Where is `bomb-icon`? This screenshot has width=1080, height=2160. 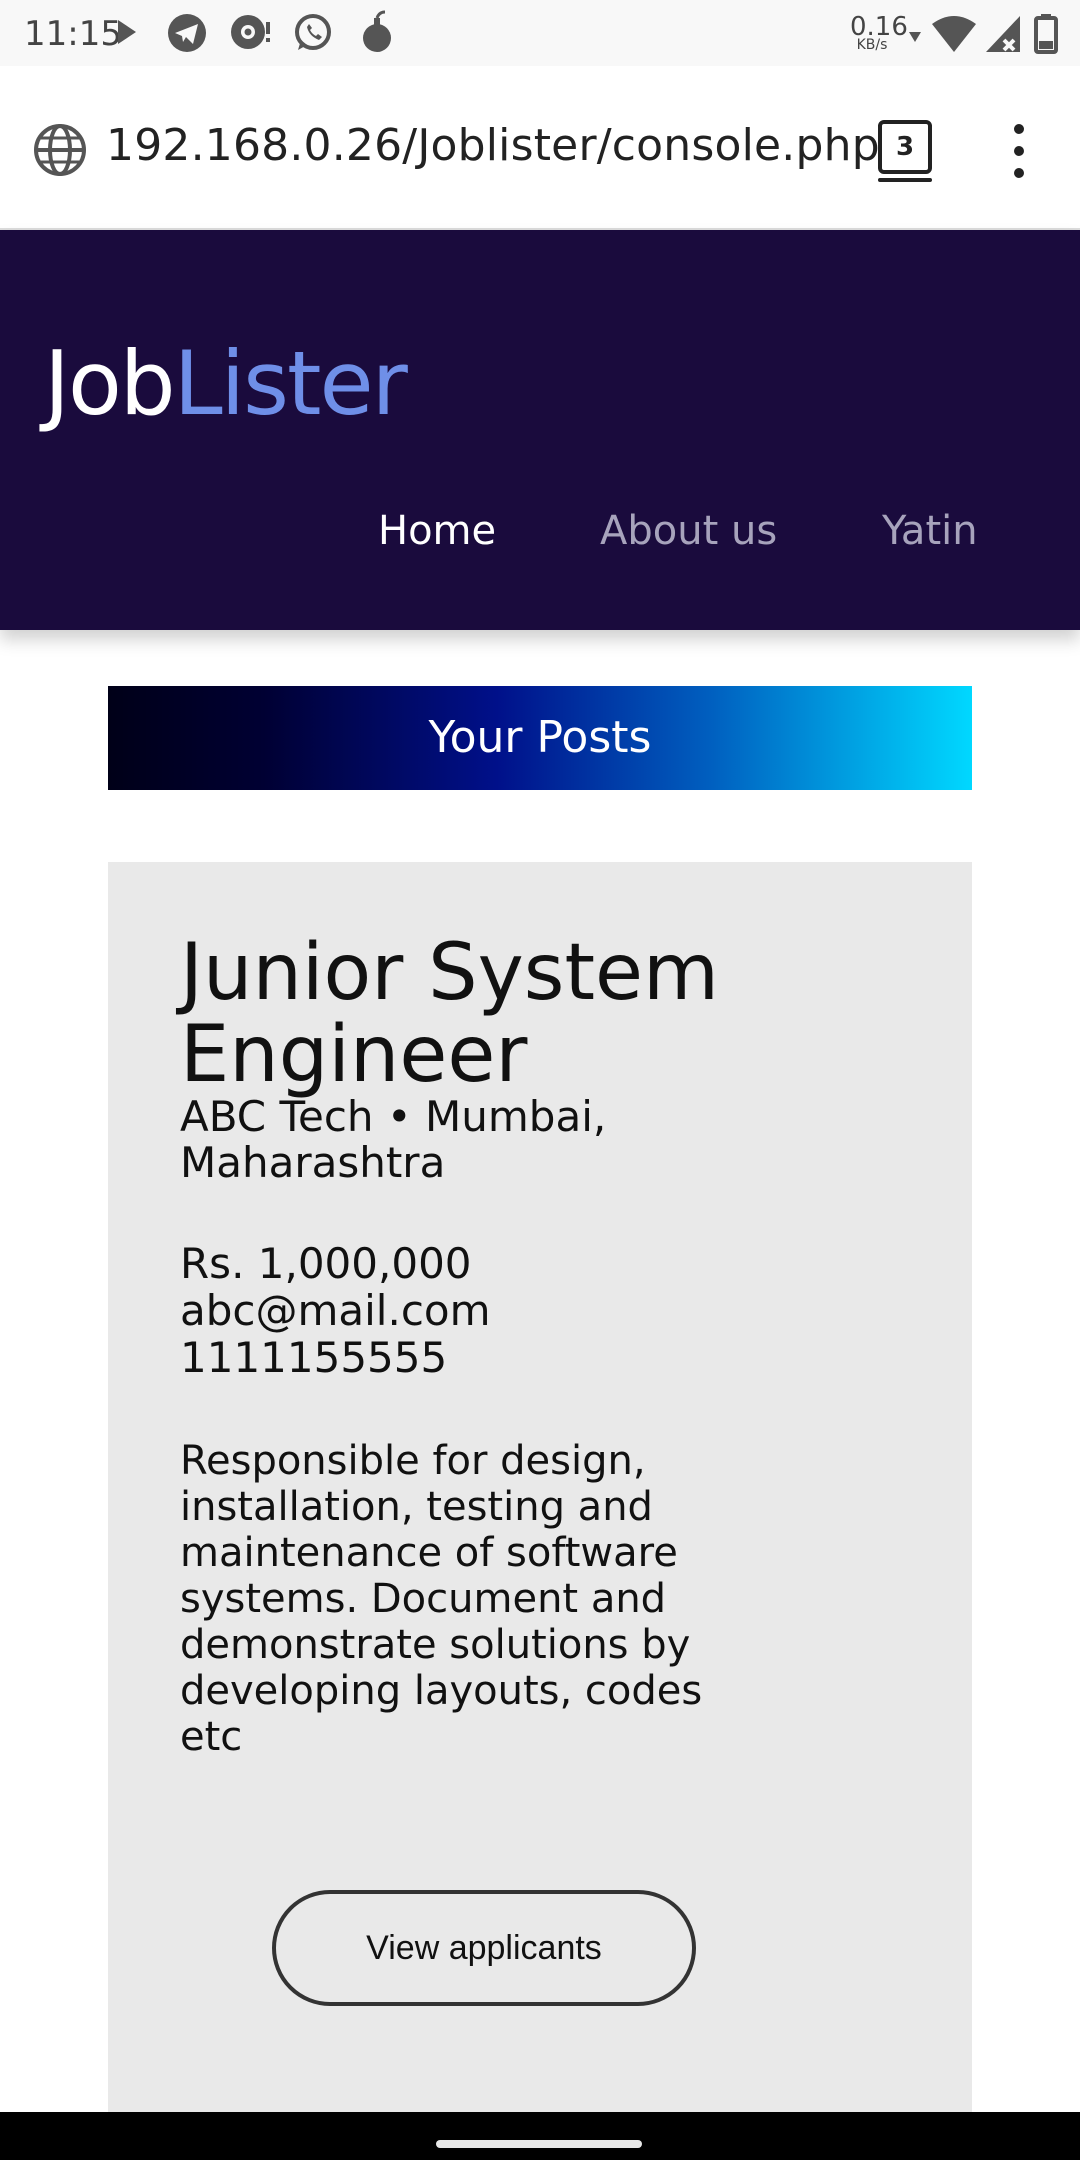 bomb-icon is located at coordinates (377, 31).